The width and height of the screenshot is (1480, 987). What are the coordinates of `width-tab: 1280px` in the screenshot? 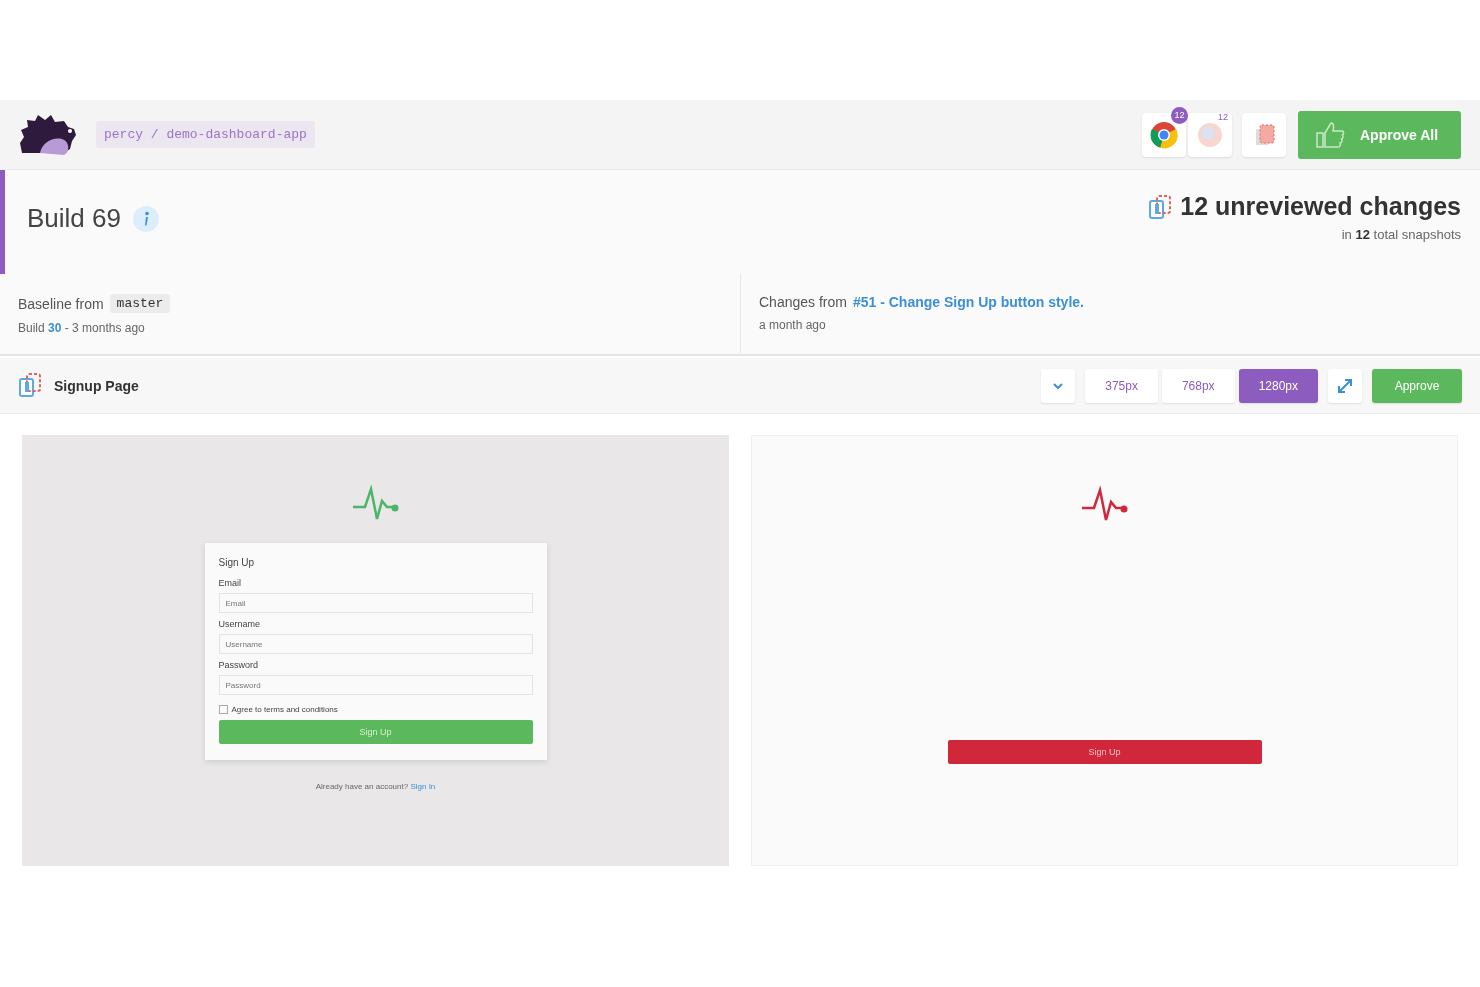 It's located at (1278, 385).